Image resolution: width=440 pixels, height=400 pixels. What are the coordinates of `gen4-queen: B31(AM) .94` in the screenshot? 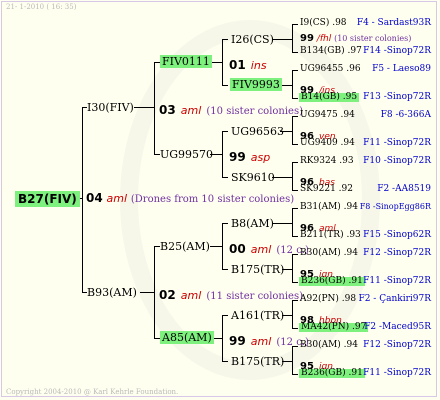 It's located at (329, 207).